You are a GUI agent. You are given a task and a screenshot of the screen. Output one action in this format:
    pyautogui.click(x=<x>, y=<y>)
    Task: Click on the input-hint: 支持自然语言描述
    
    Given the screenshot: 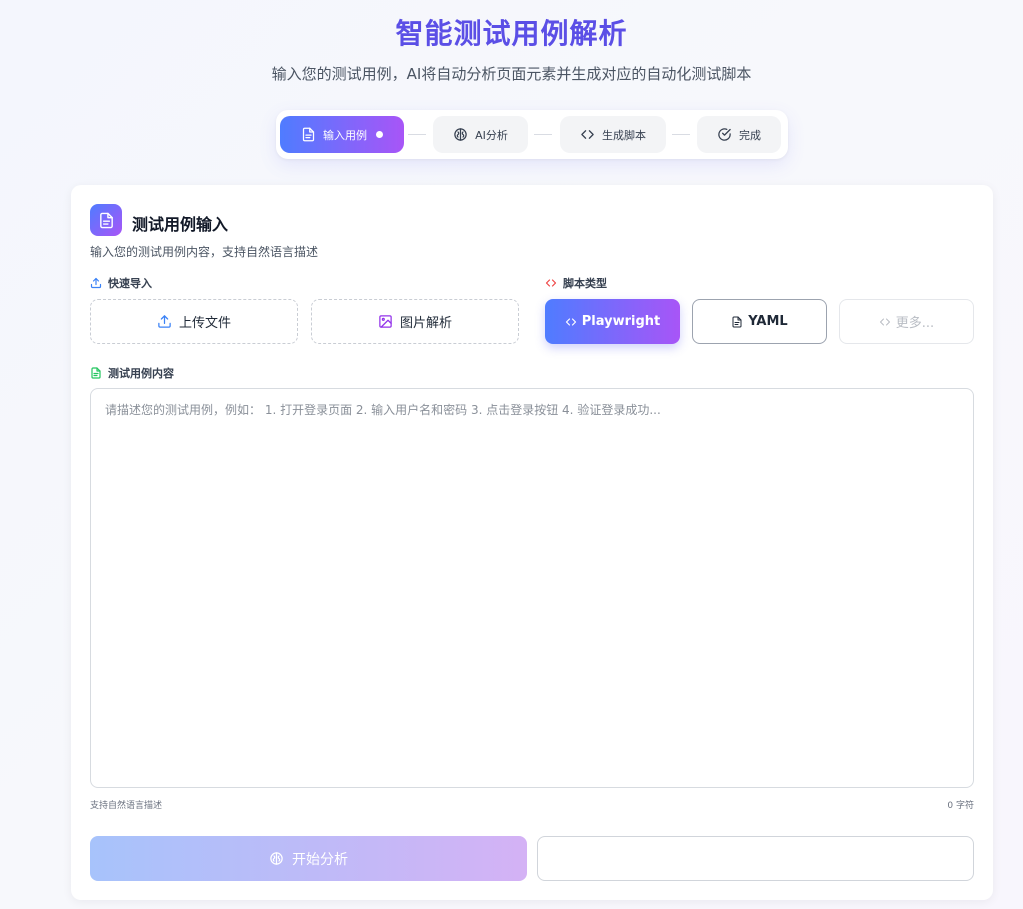 What is the action you would take?
    pyautogui.click(x=126, y=806)
    